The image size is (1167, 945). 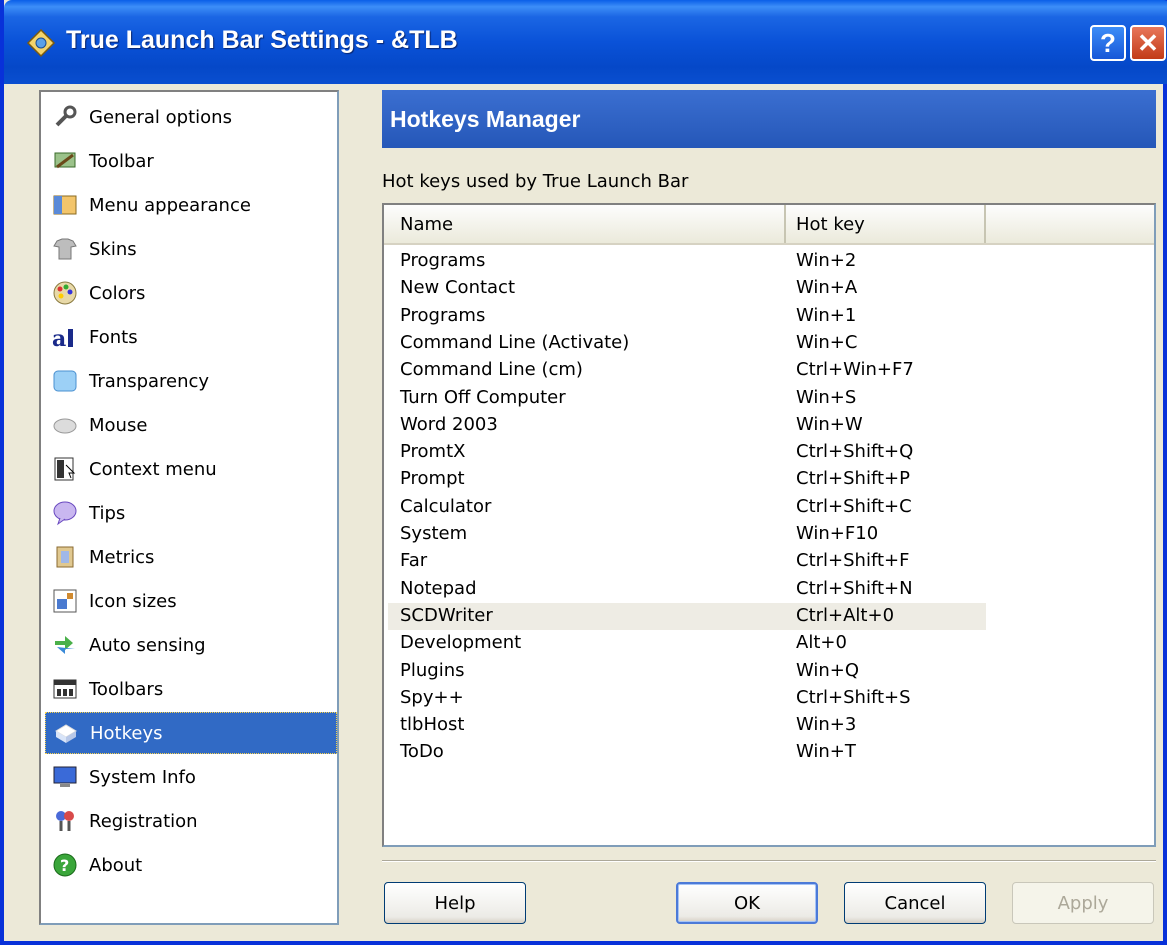 What do you see at coordinates (687, 698) in the screenshot?
I see `hotkey-row: Spy++ Ctrl+Shift+S` at bounding box center [687, 698].